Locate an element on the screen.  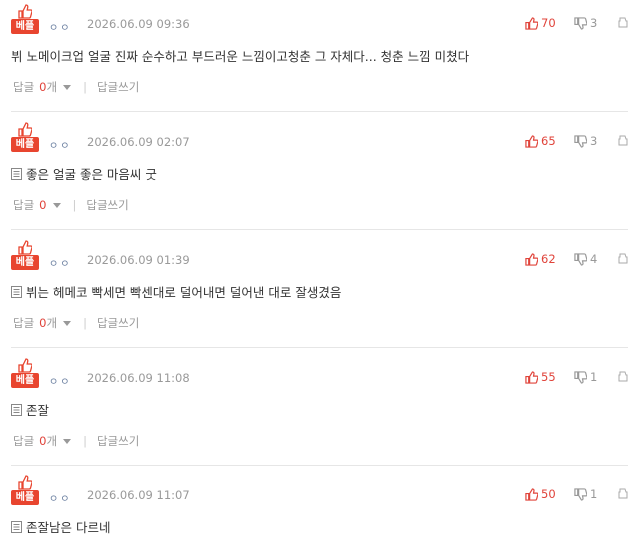
upvote-button: 62 is located at coordinates (540, 259).